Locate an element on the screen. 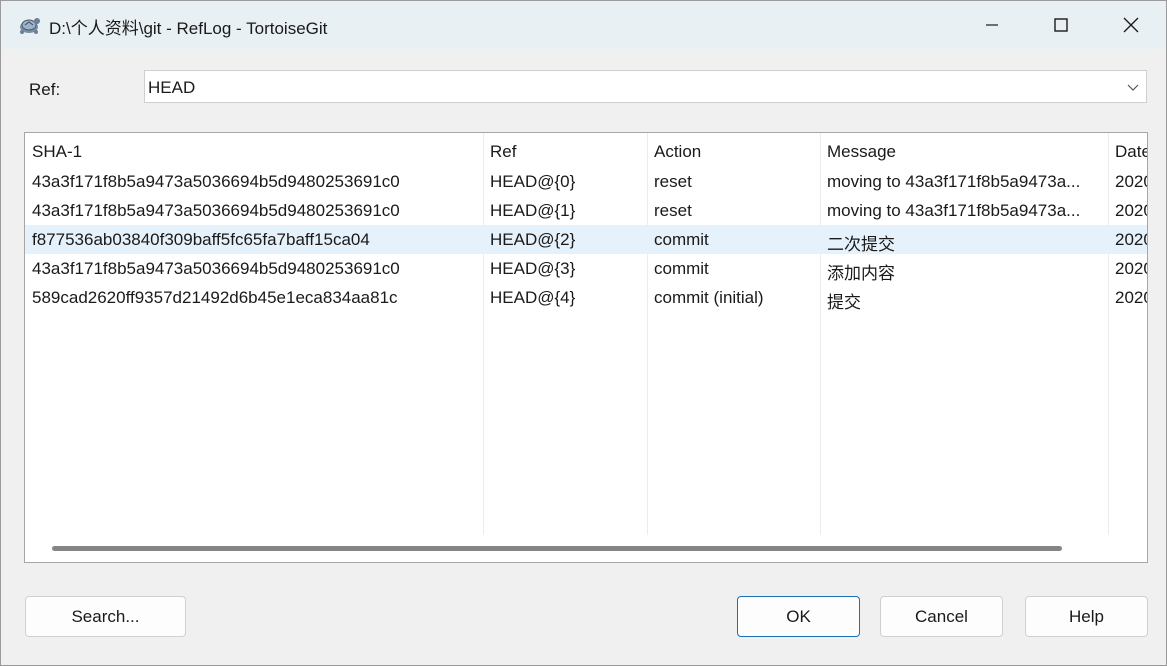  cell-ref: HEAD@{4} is located at coordinates (533, 297).